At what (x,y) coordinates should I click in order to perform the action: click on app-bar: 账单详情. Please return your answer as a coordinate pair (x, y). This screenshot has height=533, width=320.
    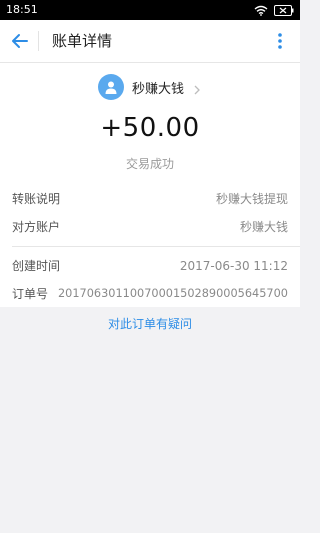
    Looking at the image, I should click on (150, 41).